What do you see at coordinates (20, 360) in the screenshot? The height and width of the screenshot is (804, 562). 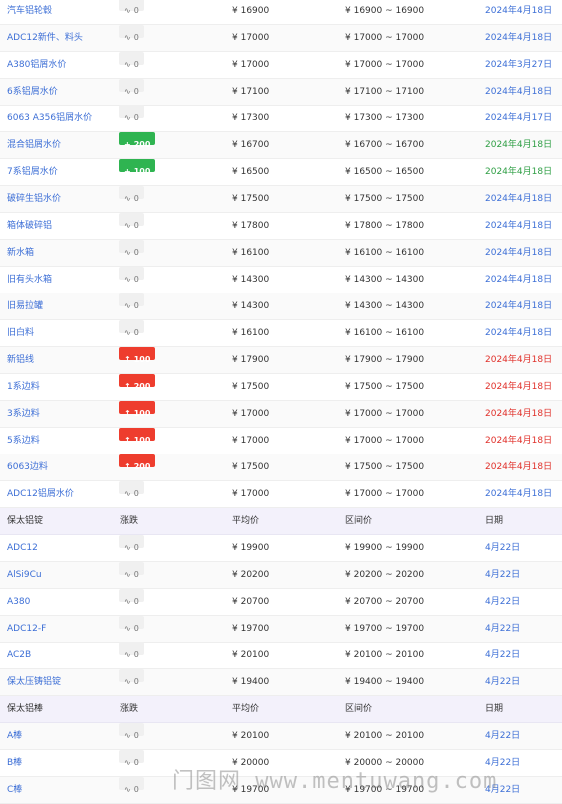 I see `item-name-link: 新铝线` at bounding box center [20, 360].